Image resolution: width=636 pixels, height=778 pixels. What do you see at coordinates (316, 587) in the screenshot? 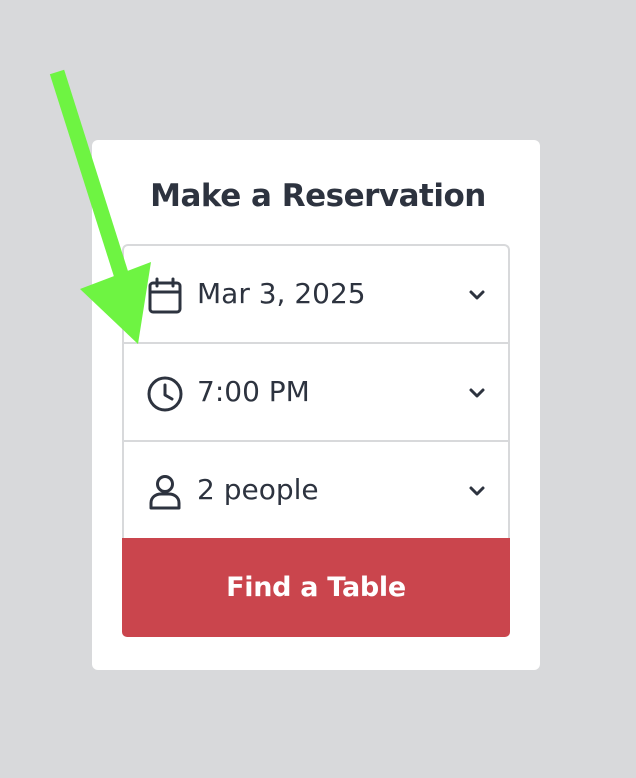
I see `find-table-button: Find a Table` at bounding box center [316, 587].